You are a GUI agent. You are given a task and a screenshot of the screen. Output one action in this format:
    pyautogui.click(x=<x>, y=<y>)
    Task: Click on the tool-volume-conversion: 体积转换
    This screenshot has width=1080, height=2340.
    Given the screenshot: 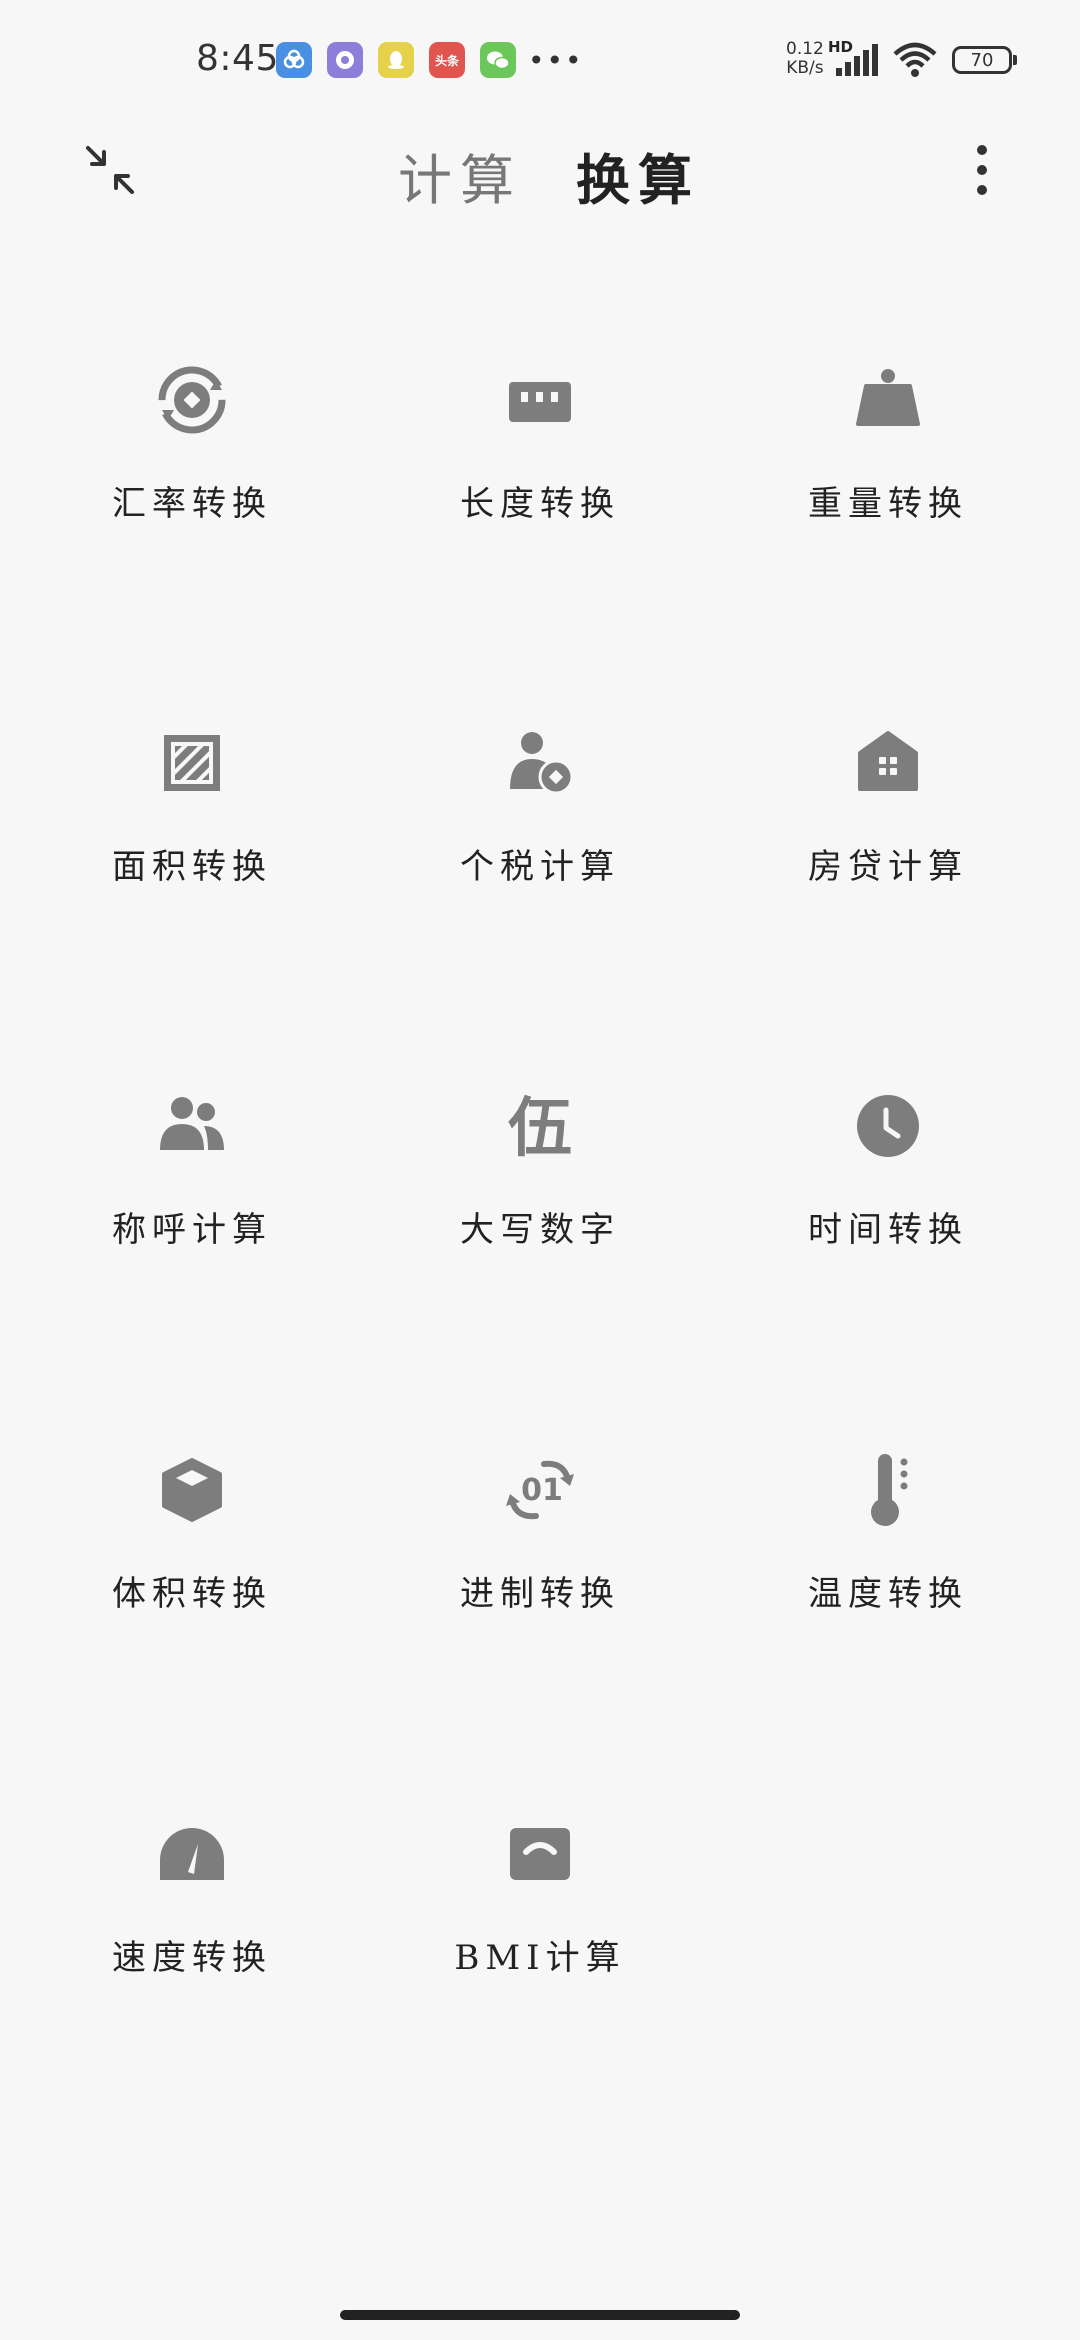 What is the action you would take?
    pyautogui.click(x=192, y=1575)
    